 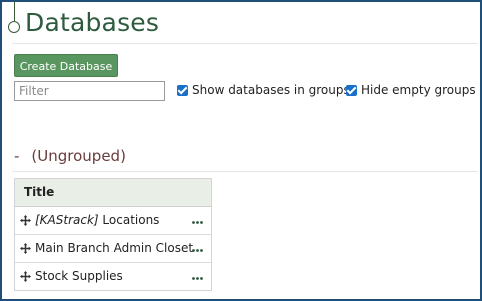 I want to click on create-database-button: Create Database, so click(x=66, y=65).